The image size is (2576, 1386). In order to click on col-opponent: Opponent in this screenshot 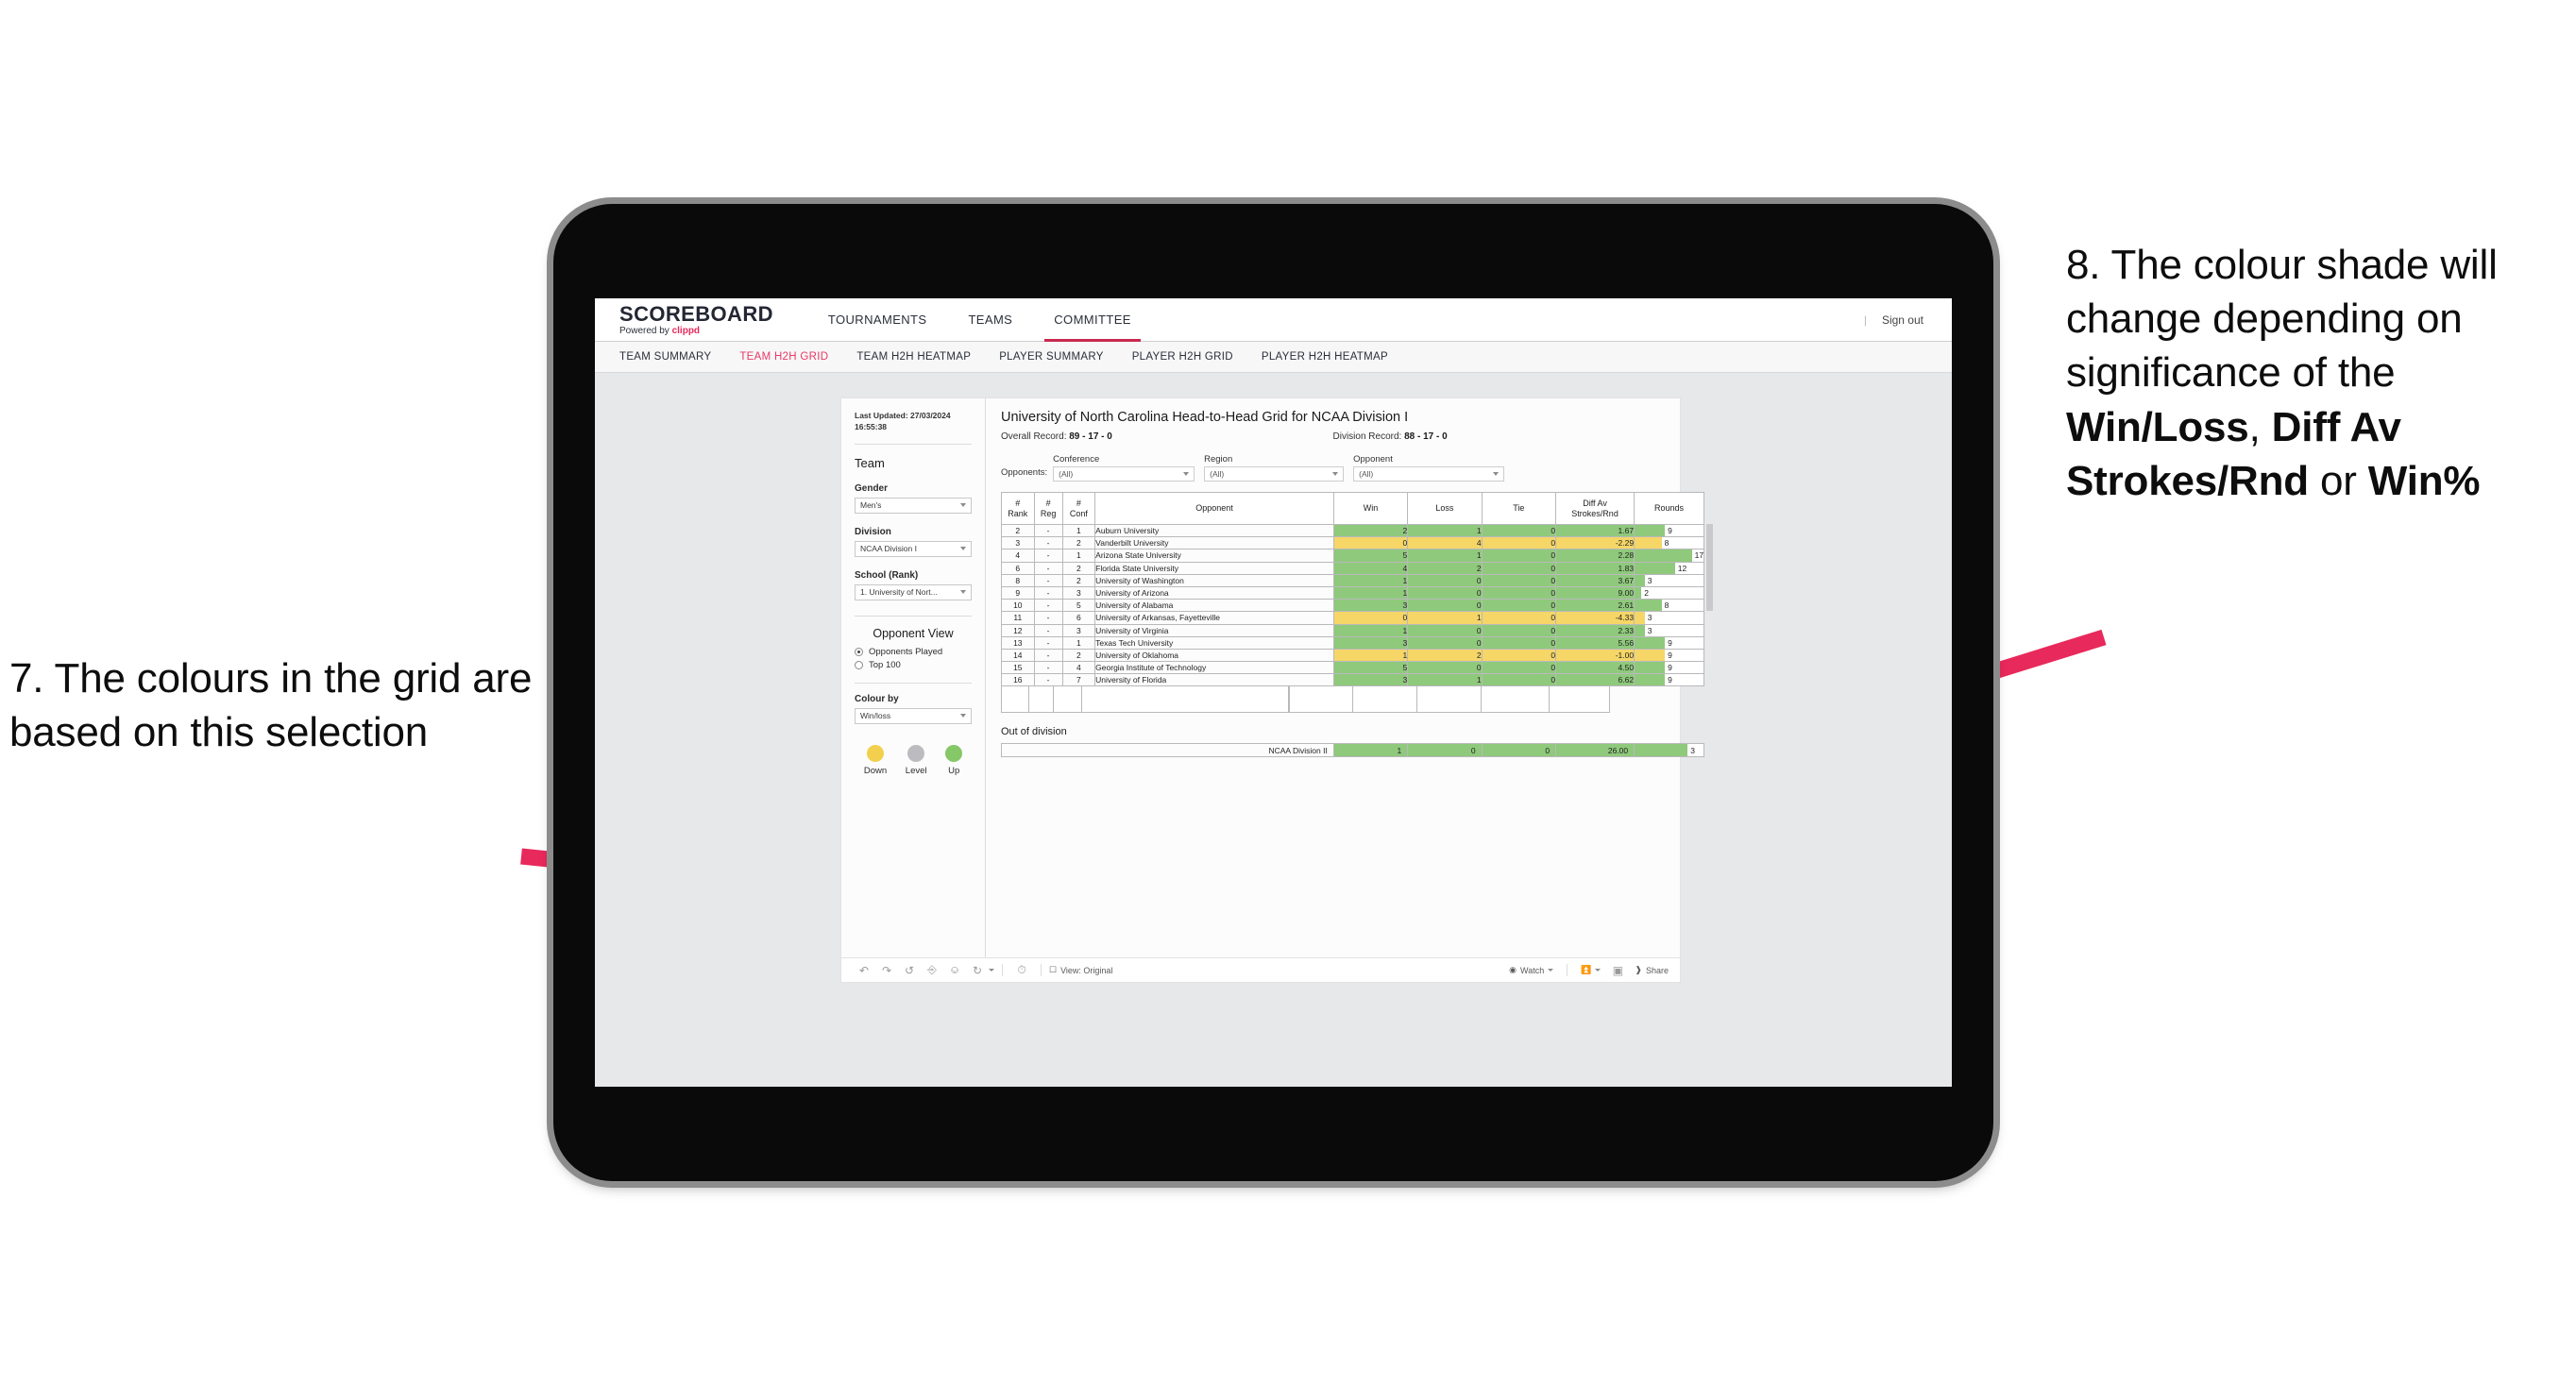, I will do `click(1214, 509)`.